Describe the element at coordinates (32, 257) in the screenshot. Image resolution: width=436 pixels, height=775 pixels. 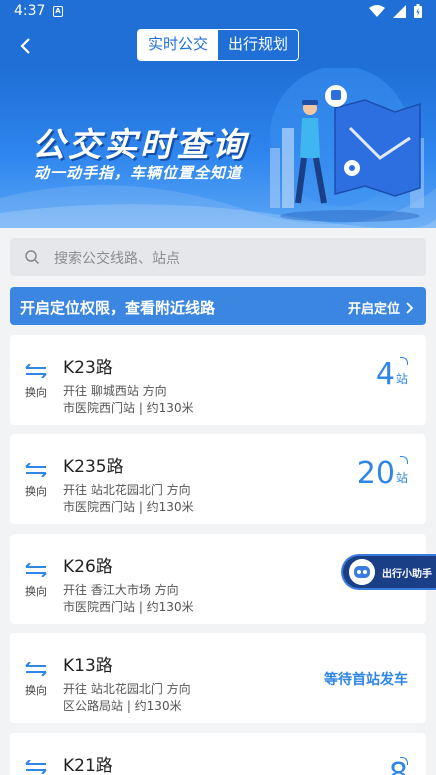
I see `search-icon` at that location.